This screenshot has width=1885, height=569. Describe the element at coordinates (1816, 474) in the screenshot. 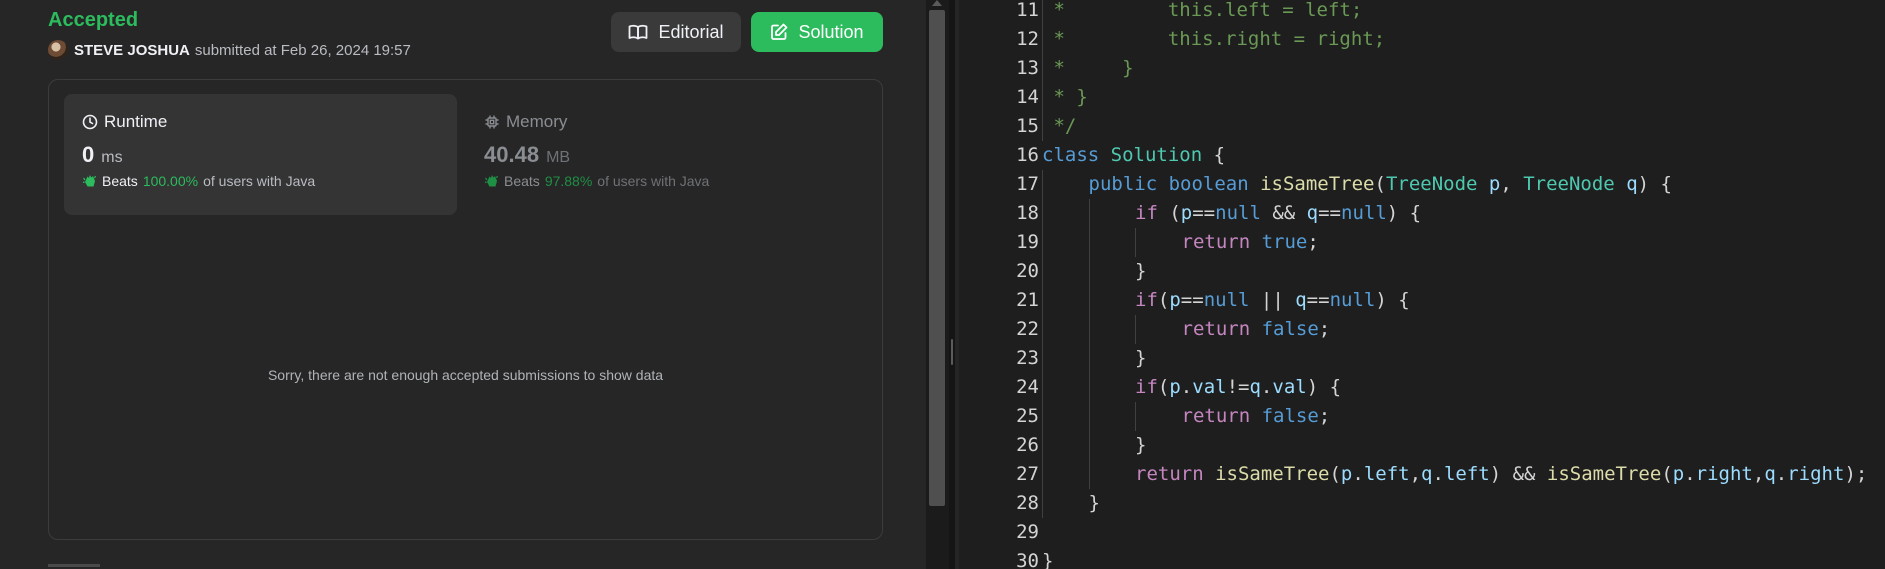

I see `code-token: right` at that location.